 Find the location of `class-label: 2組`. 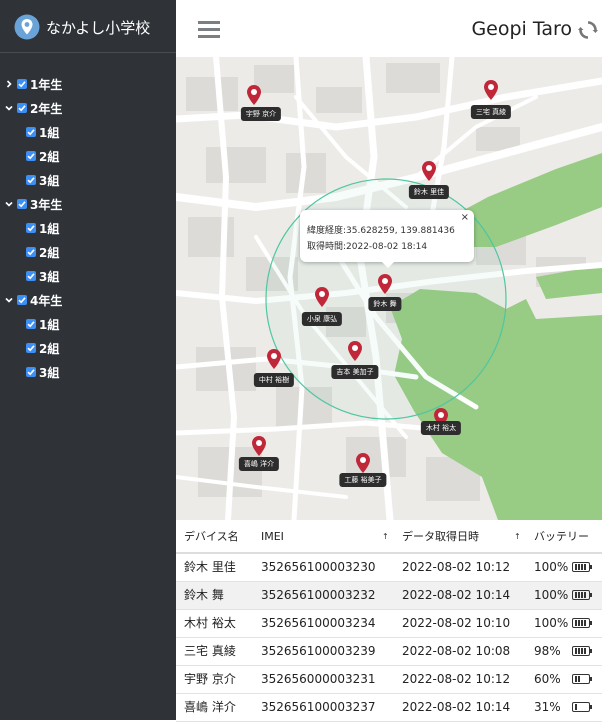

class-label: 2組 is located at coordinates (49, 156).